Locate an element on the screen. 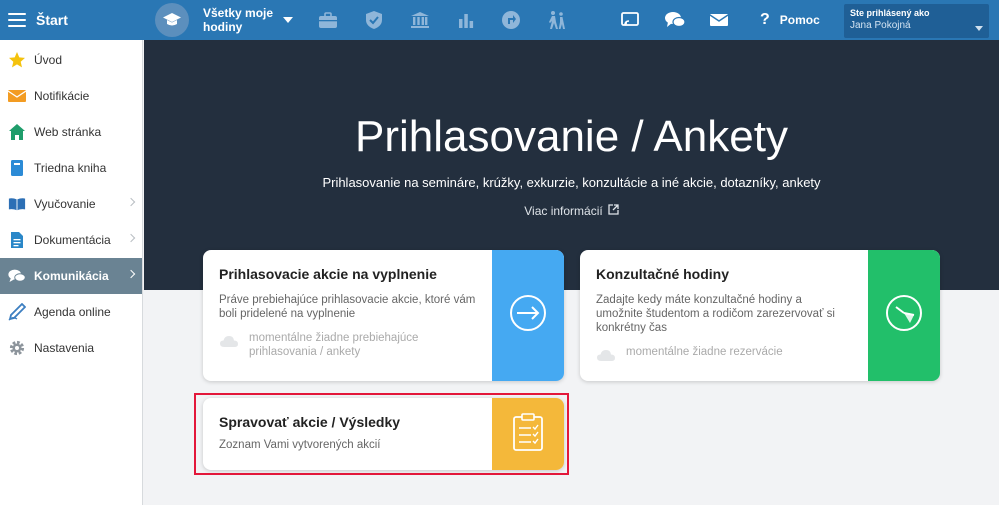 Image resolution: width=999 pixels, height=505 pixels. notebook-icon is located at coordinates (17, 168).